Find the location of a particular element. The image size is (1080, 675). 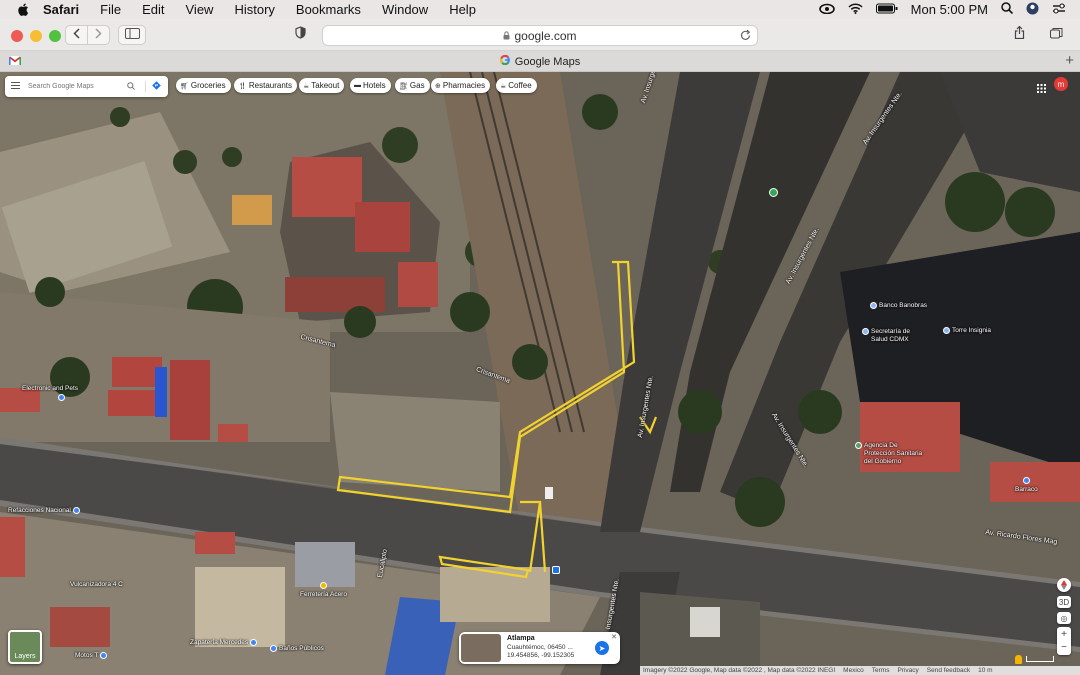

chip-coffee: ☕︎ Coffee is located at coordinates (516, 85).